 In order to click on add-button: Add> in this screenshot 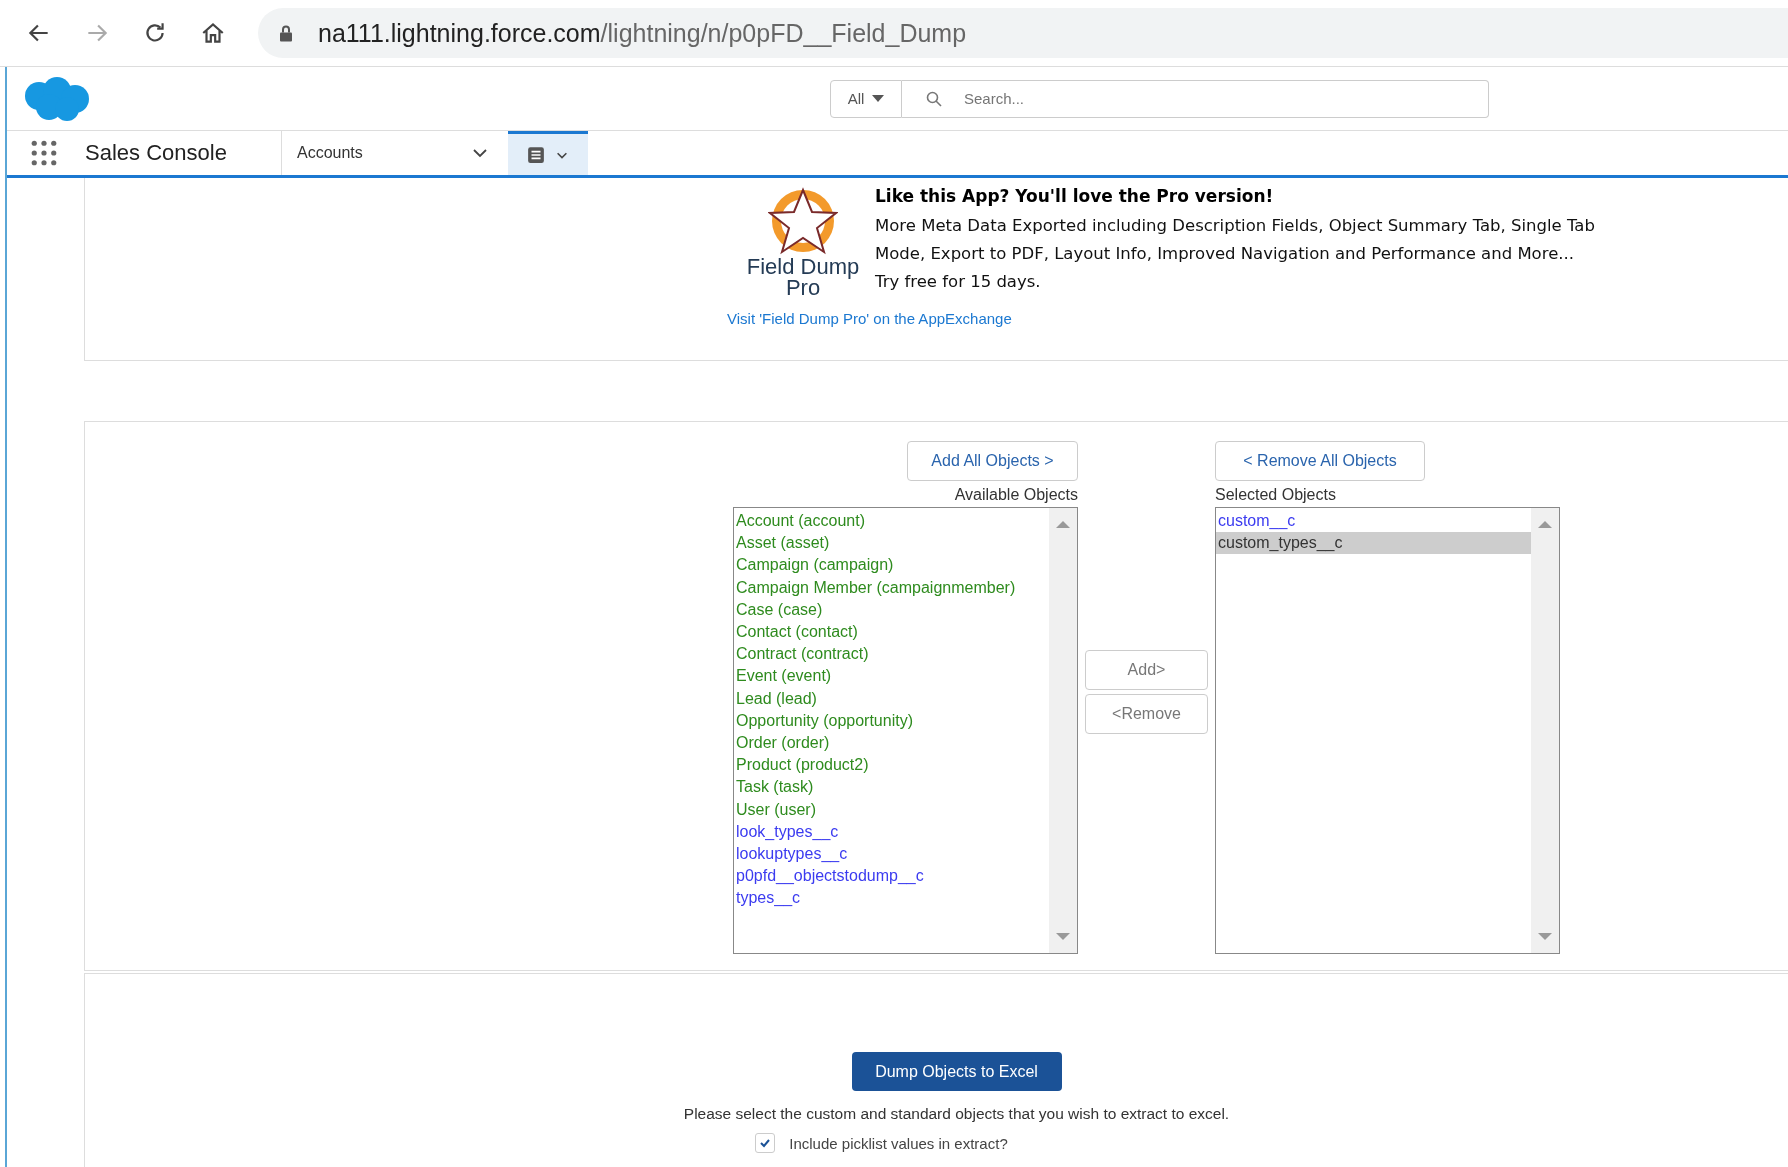, I will do `click(1146, 670)`.